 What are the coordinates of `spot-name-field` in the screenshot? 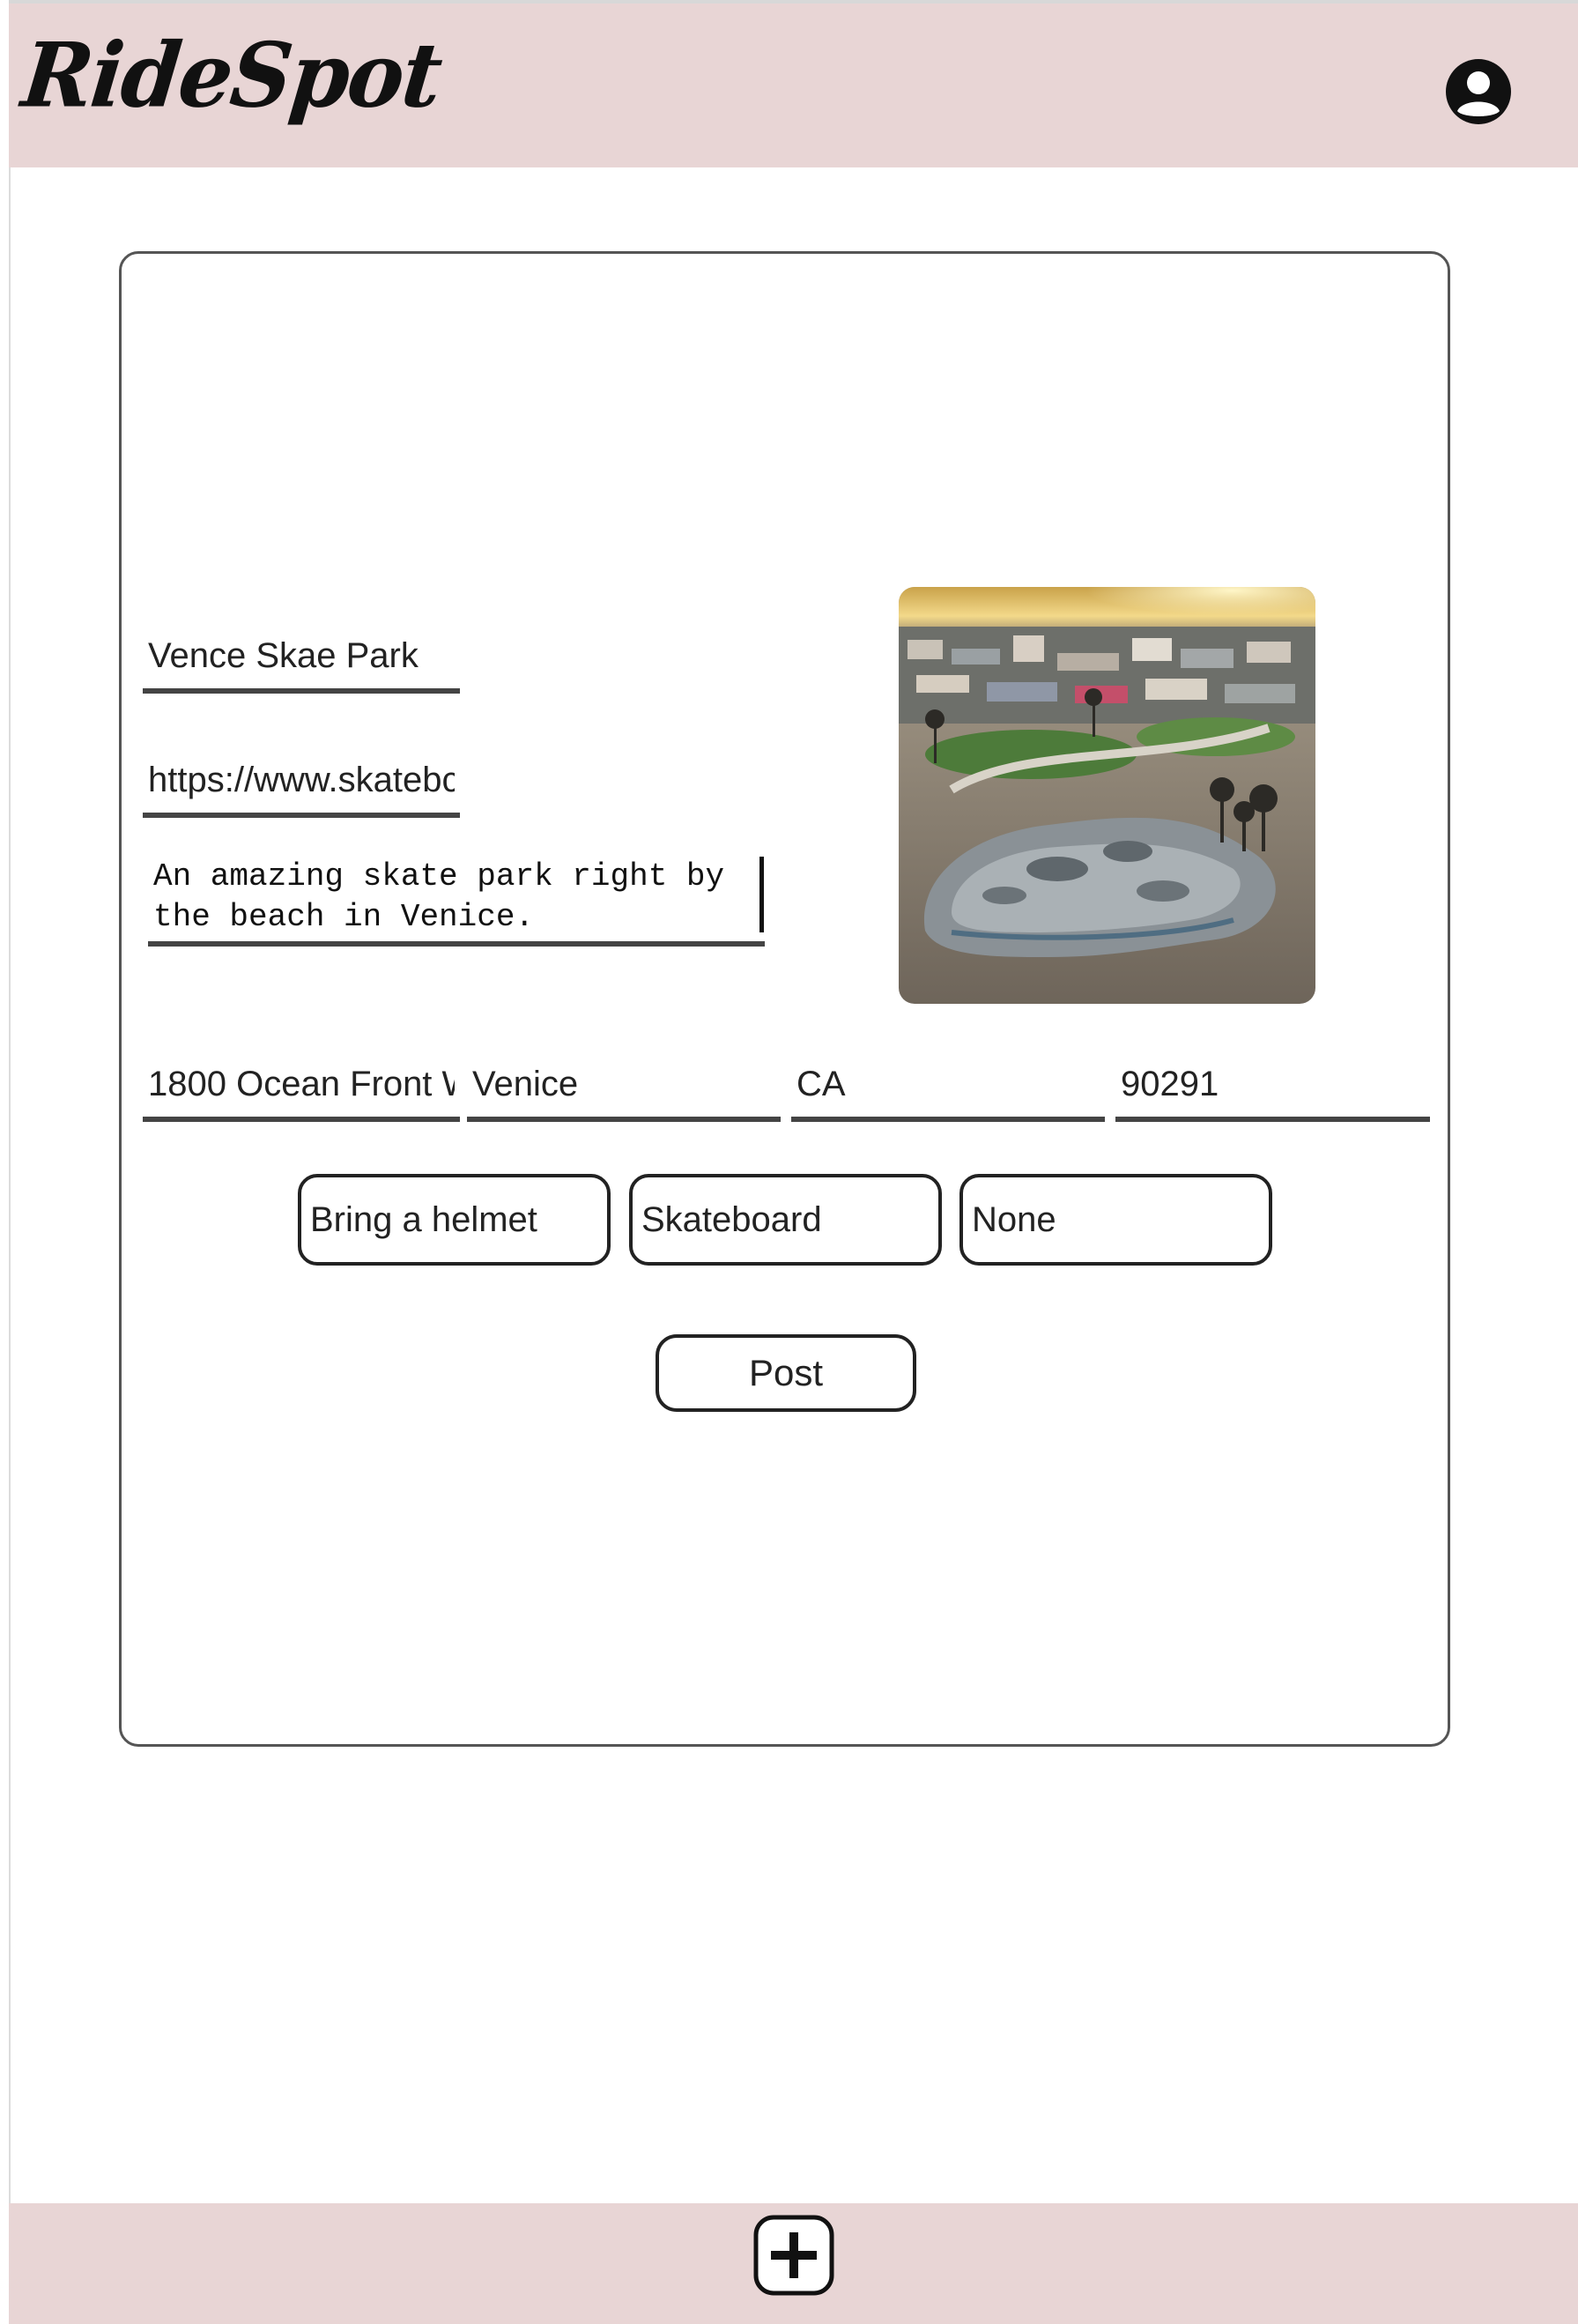 It's located at (301, 654).